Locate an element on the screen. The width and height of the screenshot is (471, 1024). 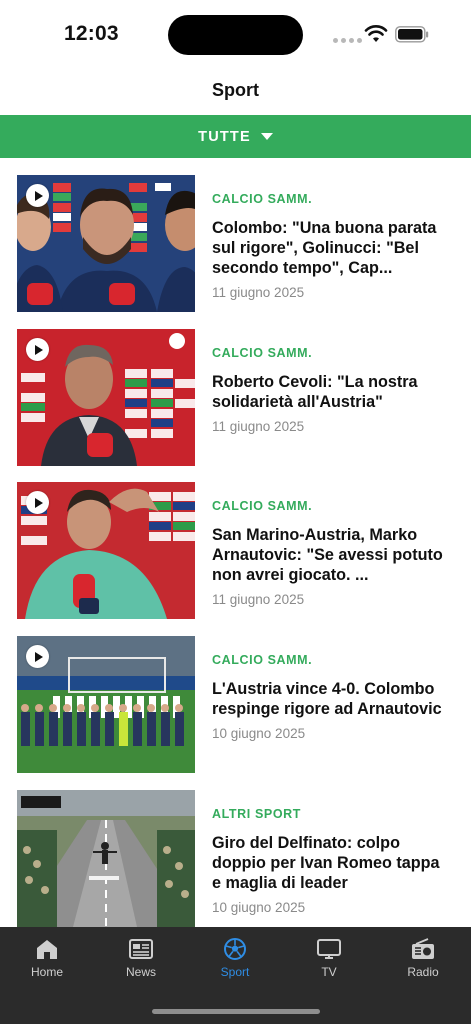
tab-label: Radio is located at coordinates (423, 972).